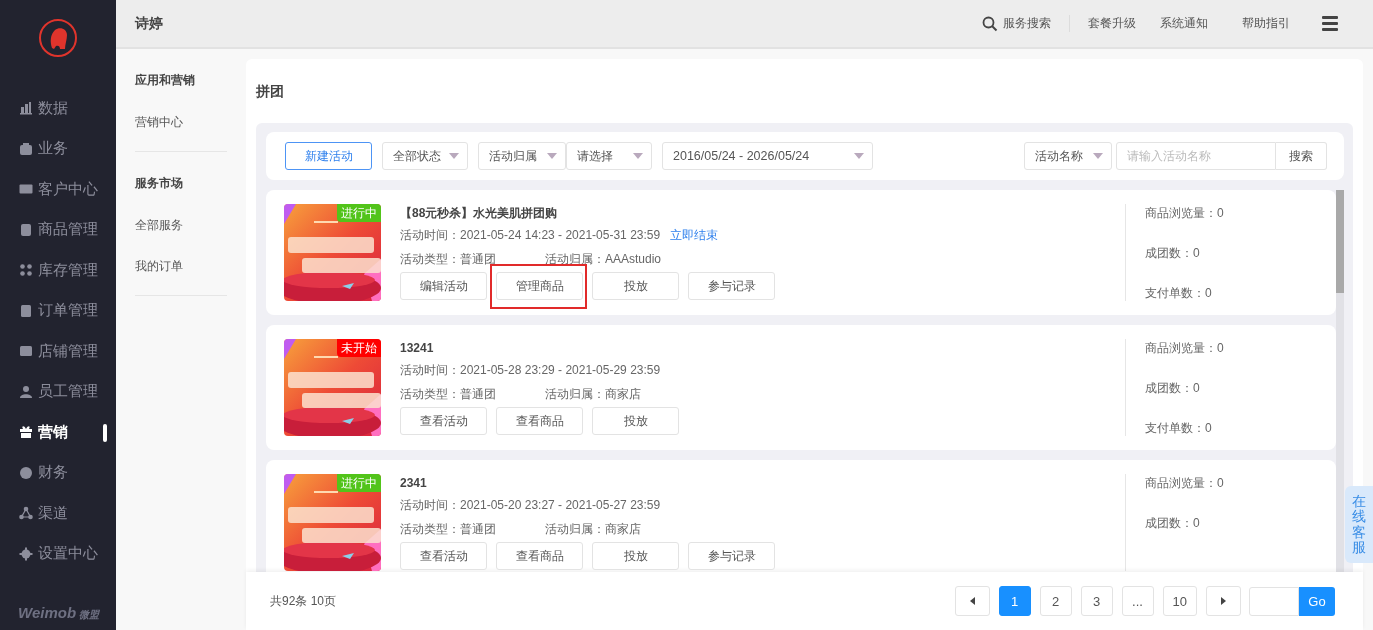 The width and height of the screenshot is (1373, 630). What do you see at coordinates (26, 148) in the screenshot?
I see `briefcase-icon` at bounding box center [26, 148].